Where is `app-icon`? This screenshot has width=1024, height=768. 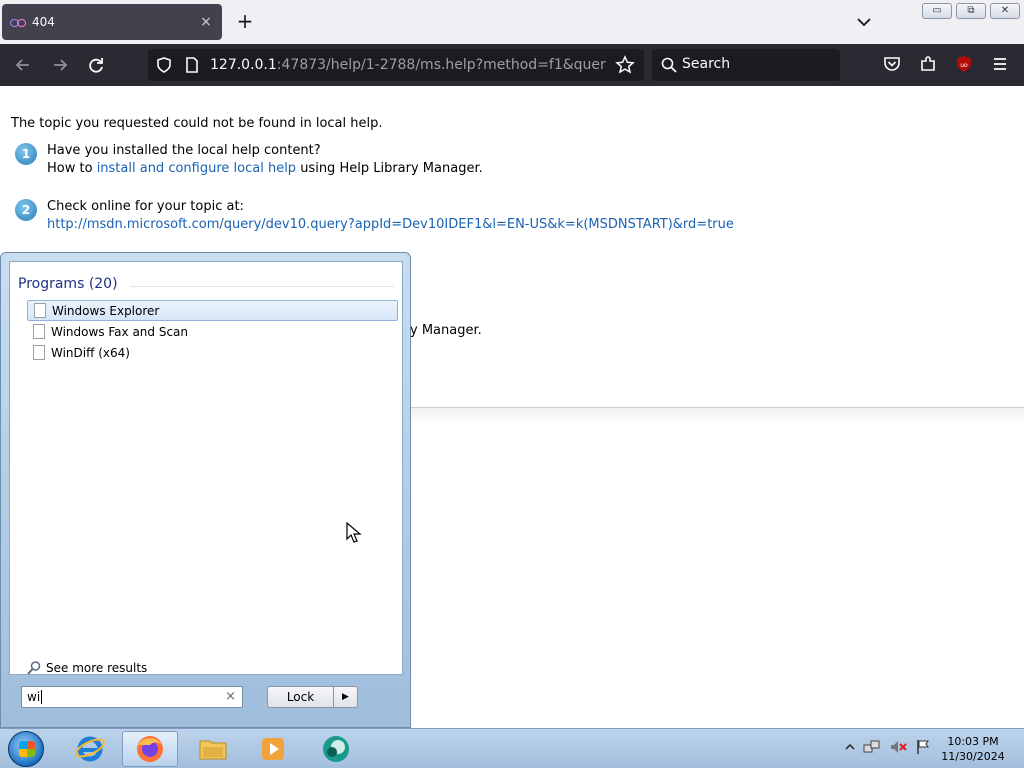
app-icon is located at coordinates (336, 749).